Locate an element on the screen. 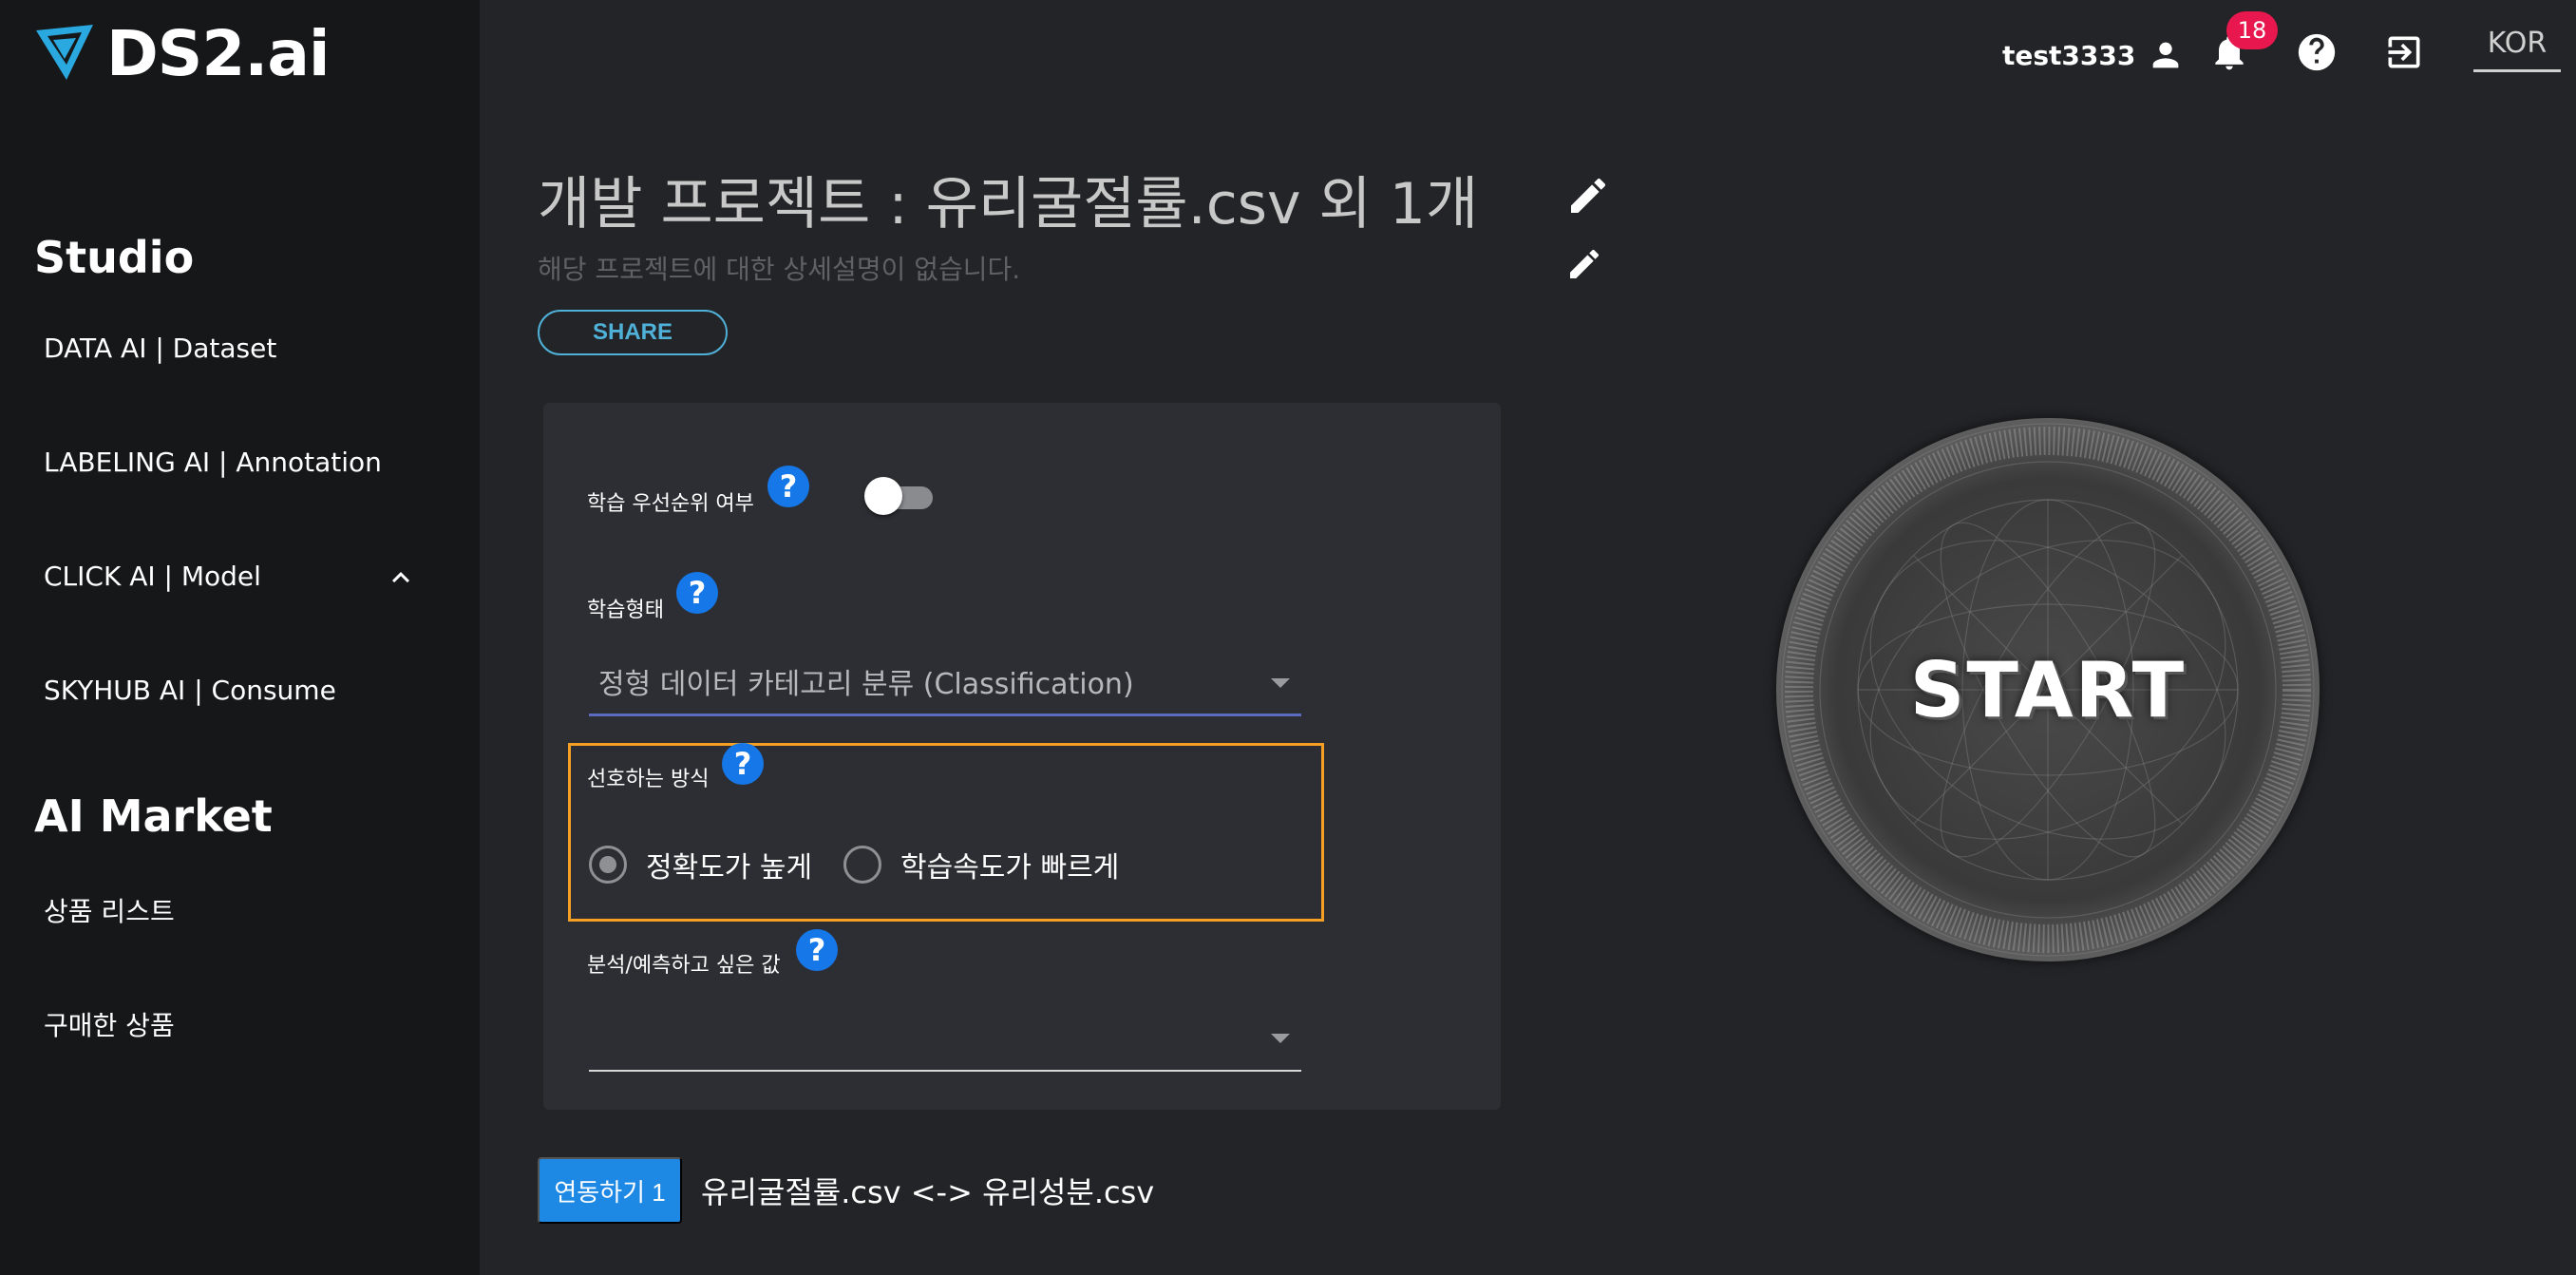 Image resolution: width=2576 pixels, height=1275 pixels. person-icon is located at coordinates (2166, 55).